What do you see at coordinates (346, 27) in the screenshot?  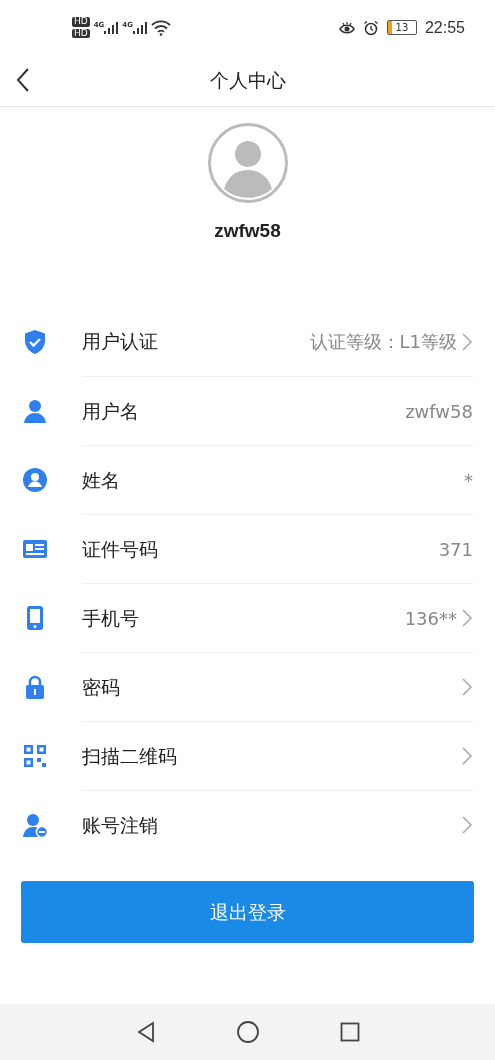 I see `eye-icon` at bounding box center [346, 27].